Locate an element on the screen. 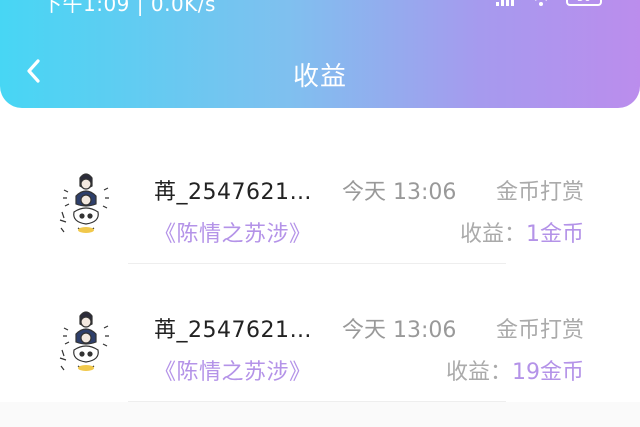  divider is located at coordinates (317, 401).